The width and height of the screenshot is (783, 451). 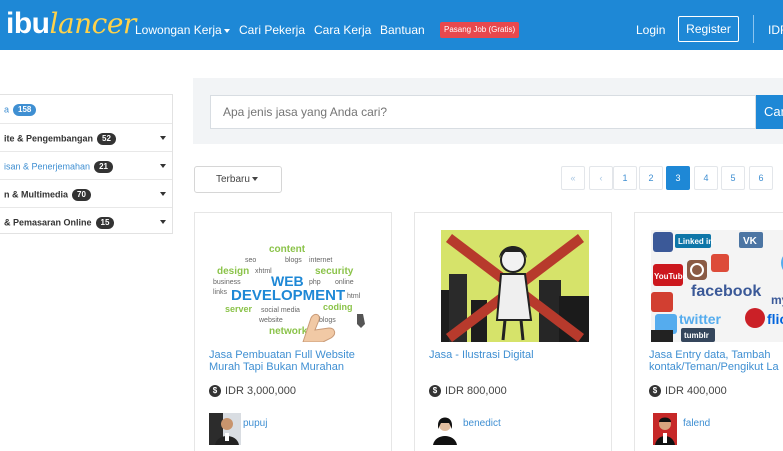 I want to click on service-price: $ IDR 400,000, so click(x=688, y=391).